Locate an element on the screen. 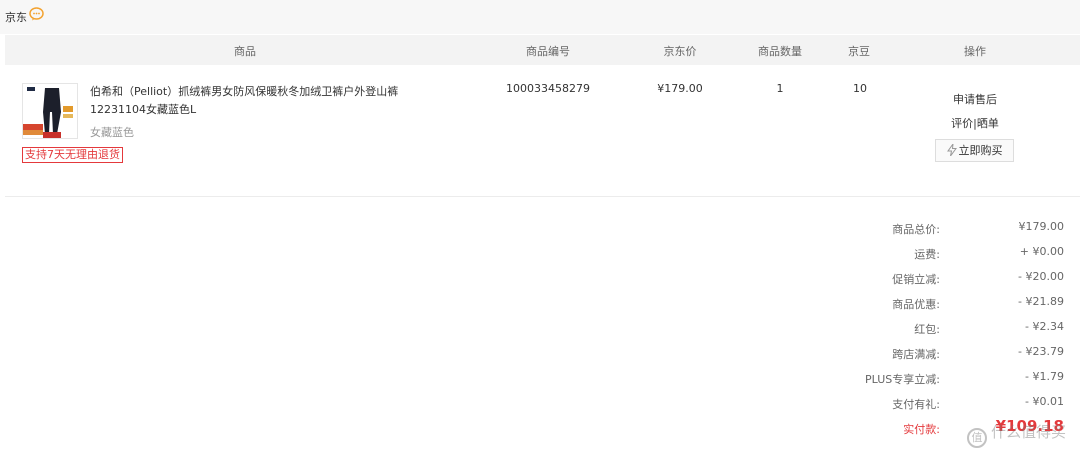  after-sale-link: 申请售后 is located at coordinates (975, 99).